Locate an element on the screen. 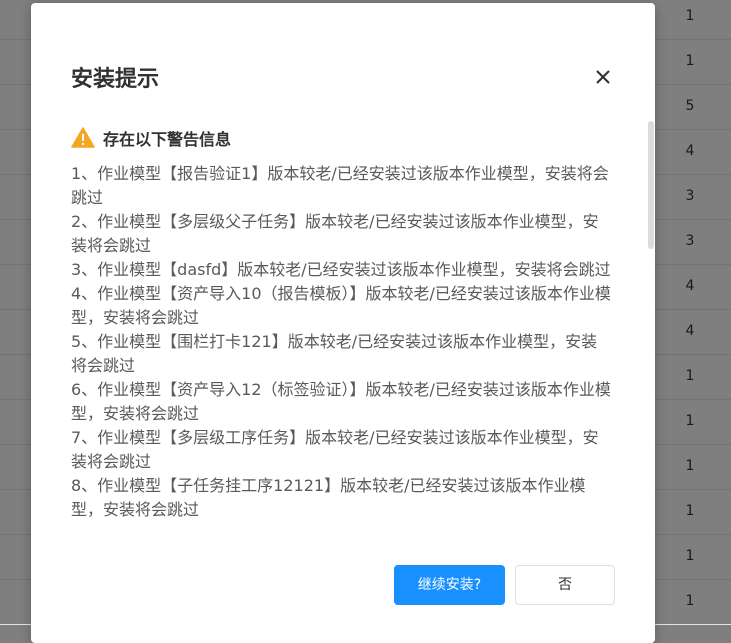 The width and height of the screenshot is (731, 643). no-button: 否 is located at coordinates (565, 585).